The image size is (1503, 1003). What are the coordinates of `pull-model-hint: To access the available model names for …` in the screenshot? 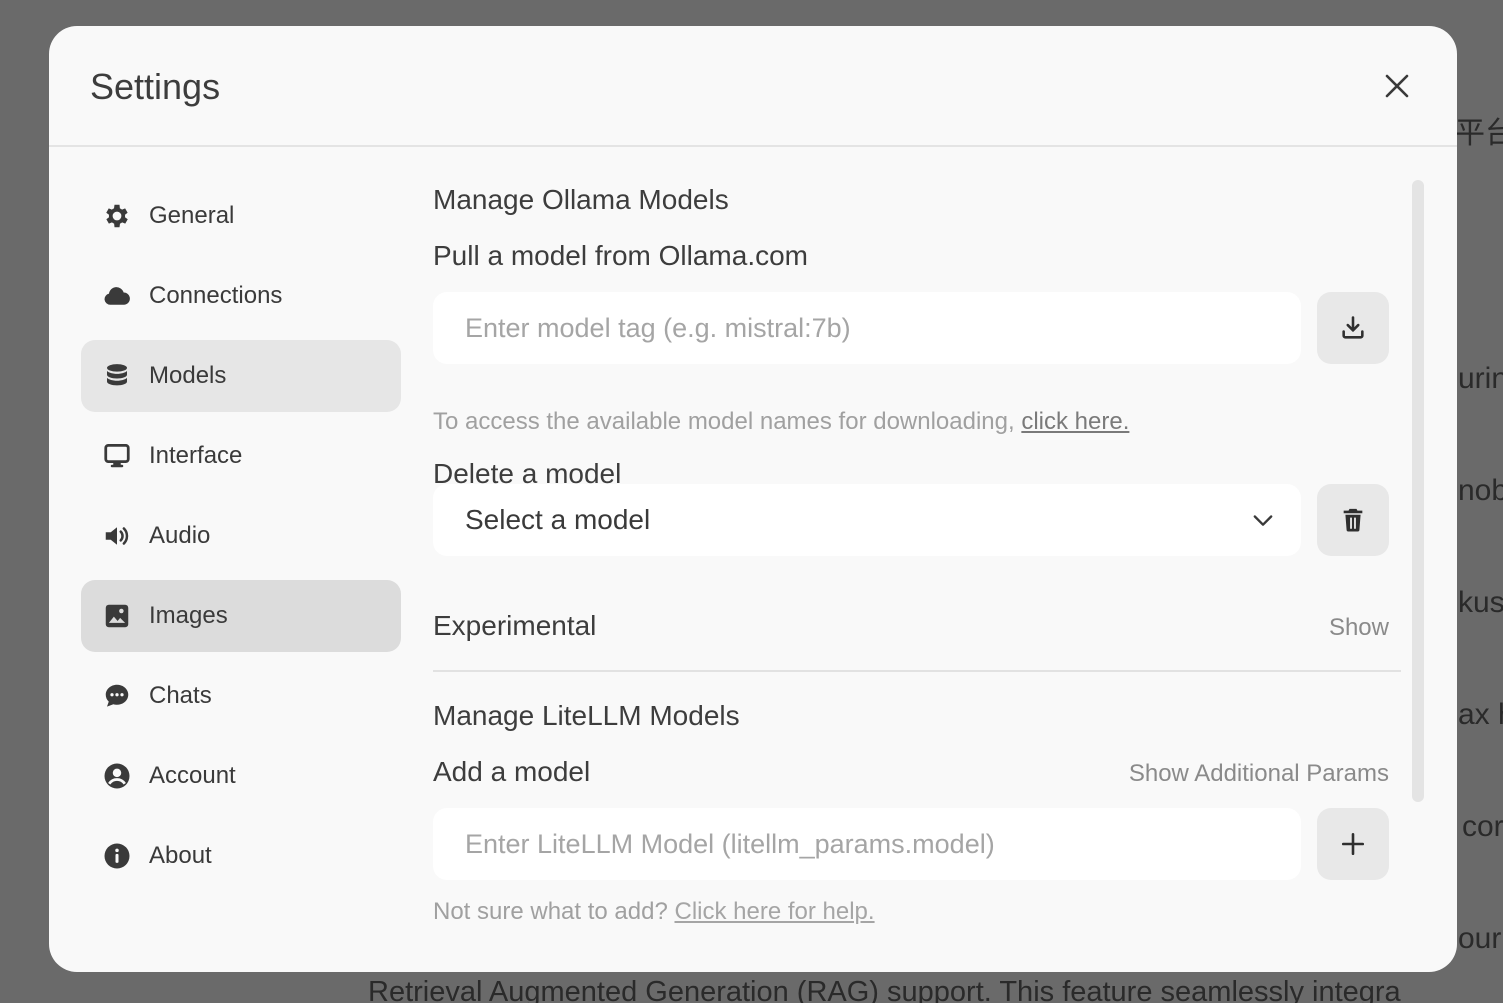 It's located at (781, 422).